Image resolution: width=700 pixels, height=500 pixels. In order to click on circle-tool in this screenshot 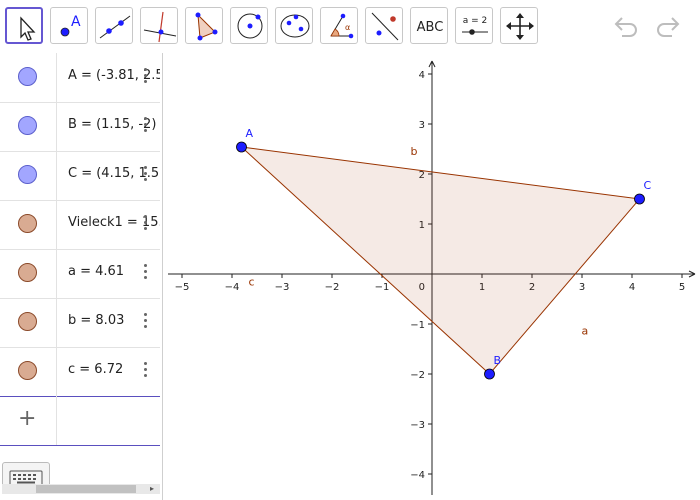, I will do `click(249, 25)`.